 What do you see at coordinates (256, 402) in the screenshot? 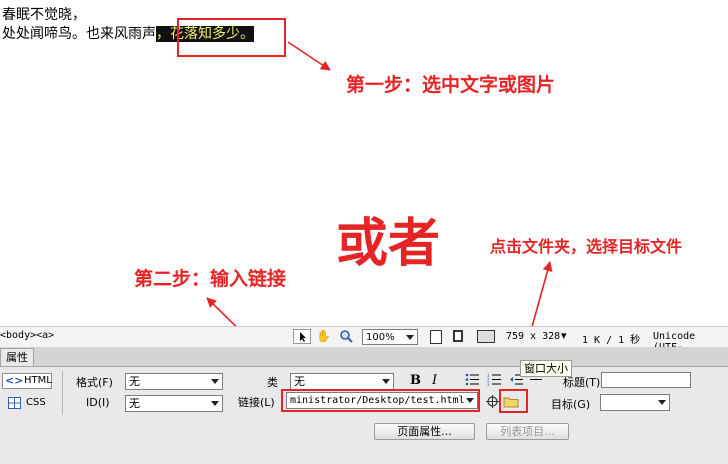
I see `link-label: 链接(L)` at bounding box center [256, 402].